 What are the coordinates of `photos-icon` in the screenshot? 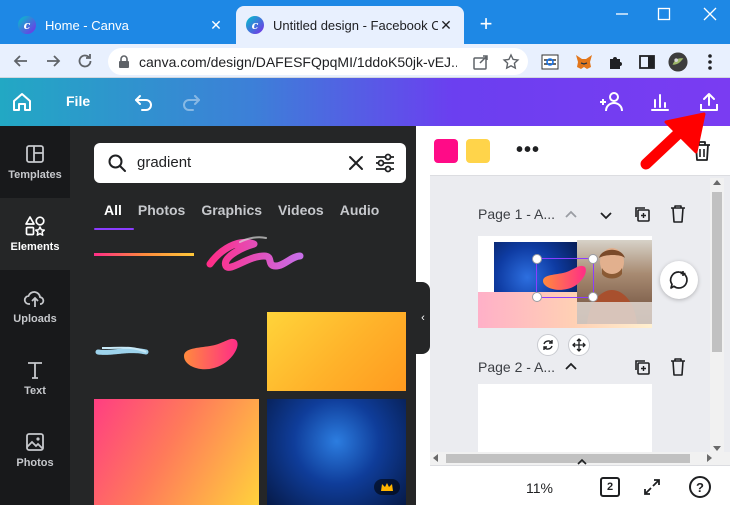 It's located at (35, 442).